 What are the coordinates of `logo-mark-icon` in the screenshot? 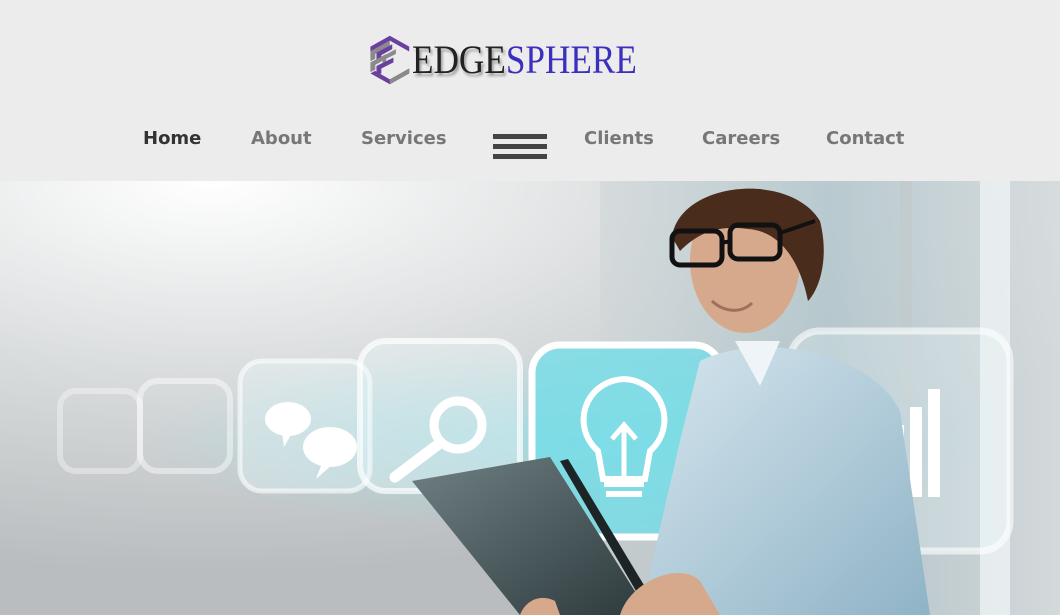 It's located at (390, 60).